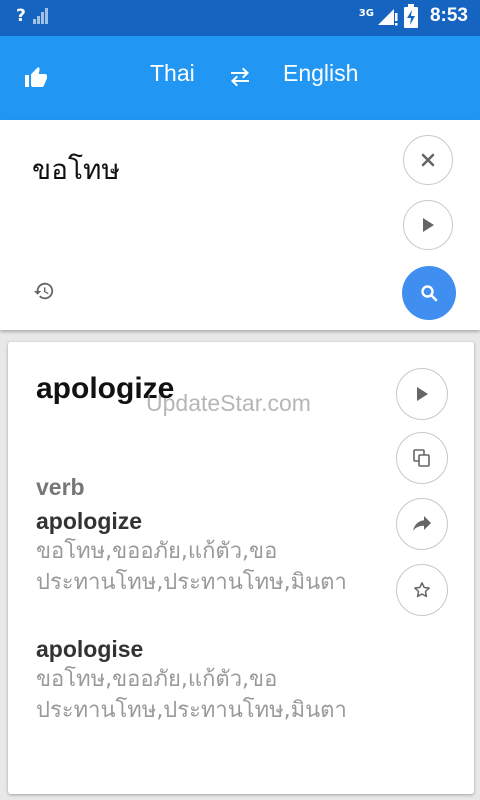  I want to click on copy-icon, so click(421, 458).